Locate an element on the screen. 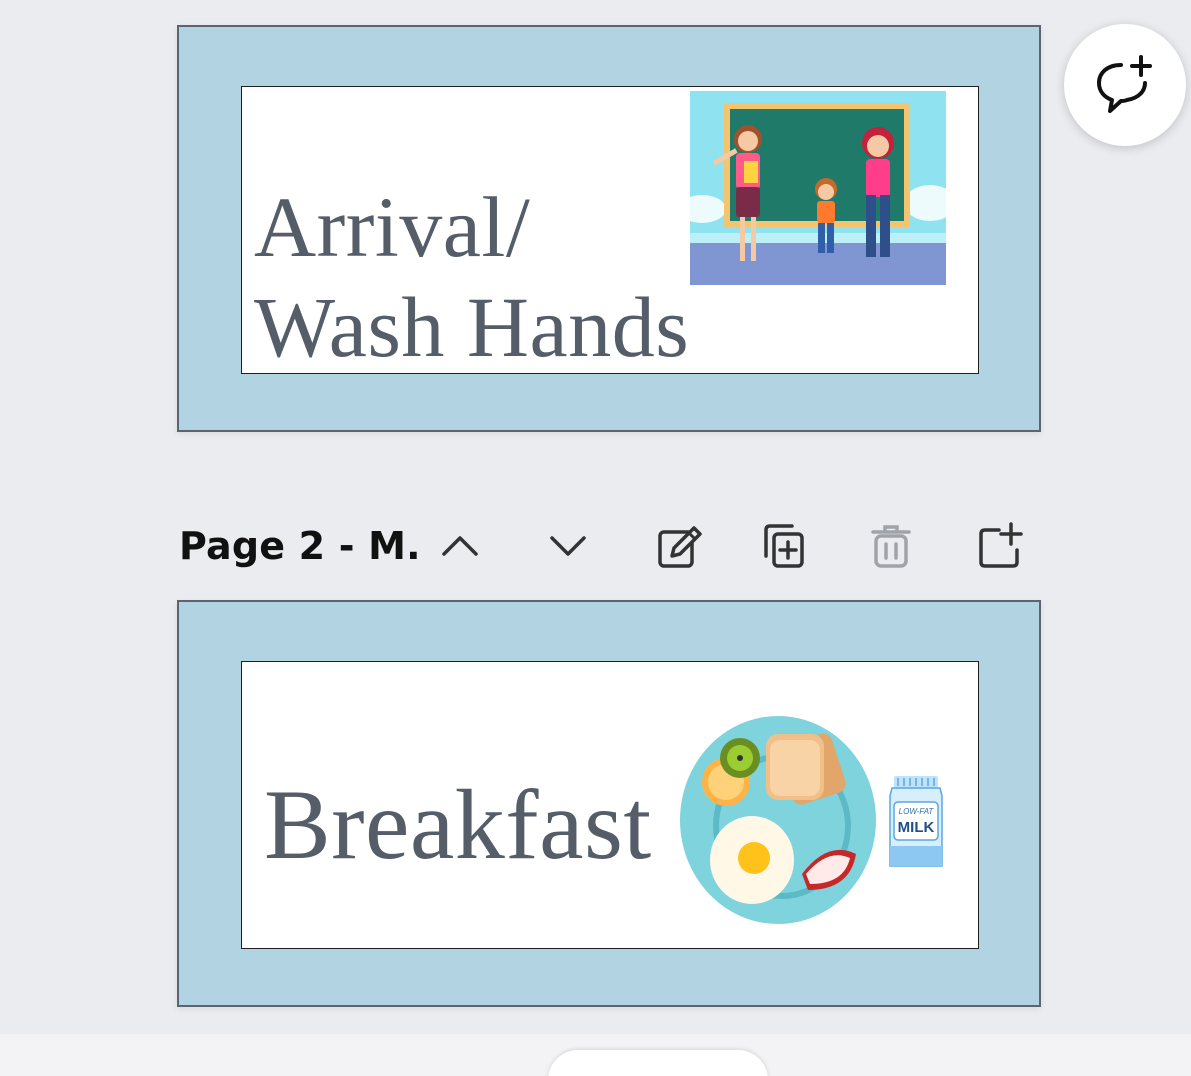  add-comment-button is located at coordinates (1125, 85).